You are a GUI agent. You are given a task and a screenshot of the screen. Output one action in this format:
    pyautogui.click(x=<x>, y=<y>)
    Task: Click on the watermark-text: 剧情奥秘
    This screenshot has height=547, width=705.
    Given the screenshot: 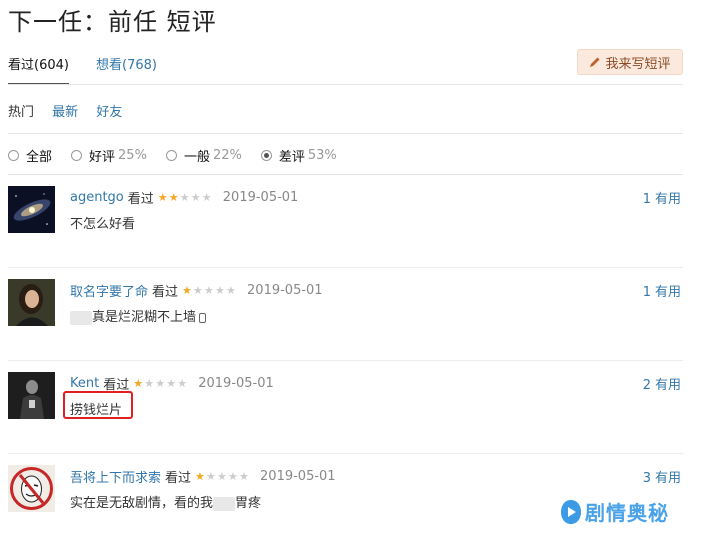 What is the action you would take?
    pyautogui.click(x=627, y=513)
    